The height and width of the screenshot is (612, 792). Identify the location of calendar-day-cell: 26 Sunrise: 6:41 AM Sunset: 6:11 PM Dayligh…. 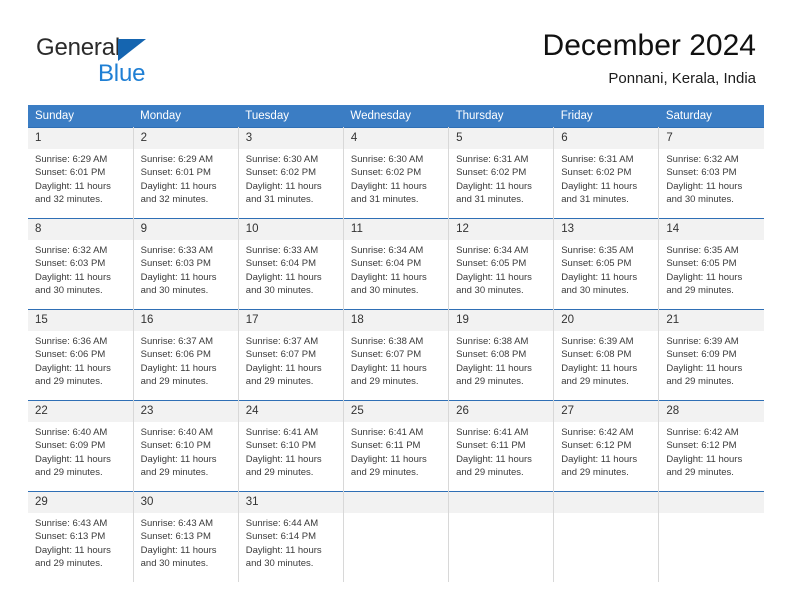
(501, 446).